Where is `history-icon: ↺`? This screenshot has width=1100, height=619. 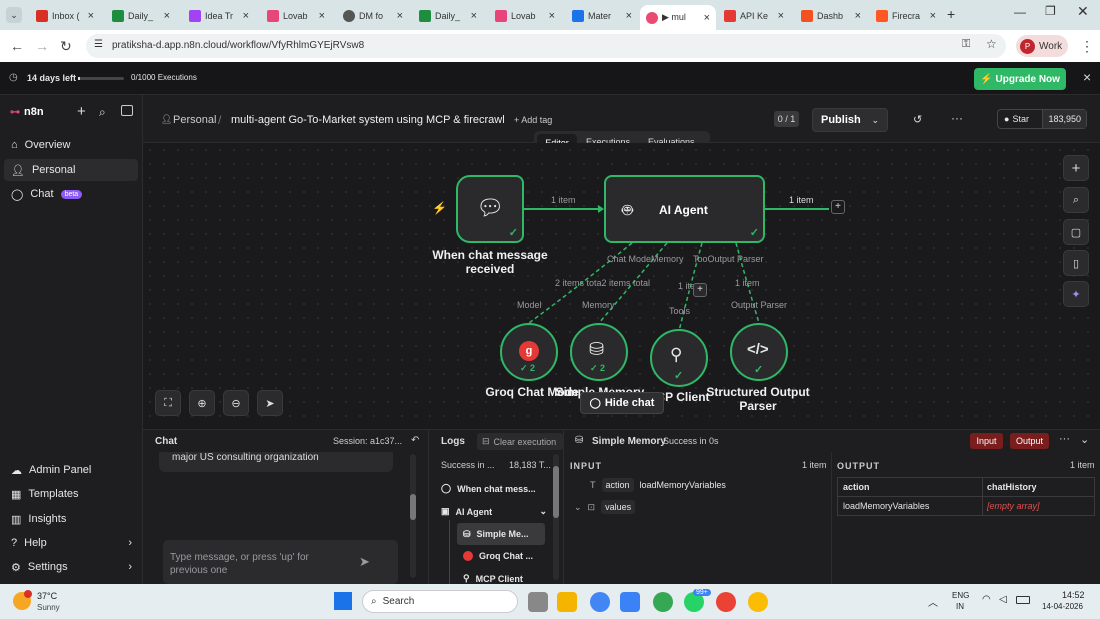
history-icon: ↺ is located at coordinates (917, 119).